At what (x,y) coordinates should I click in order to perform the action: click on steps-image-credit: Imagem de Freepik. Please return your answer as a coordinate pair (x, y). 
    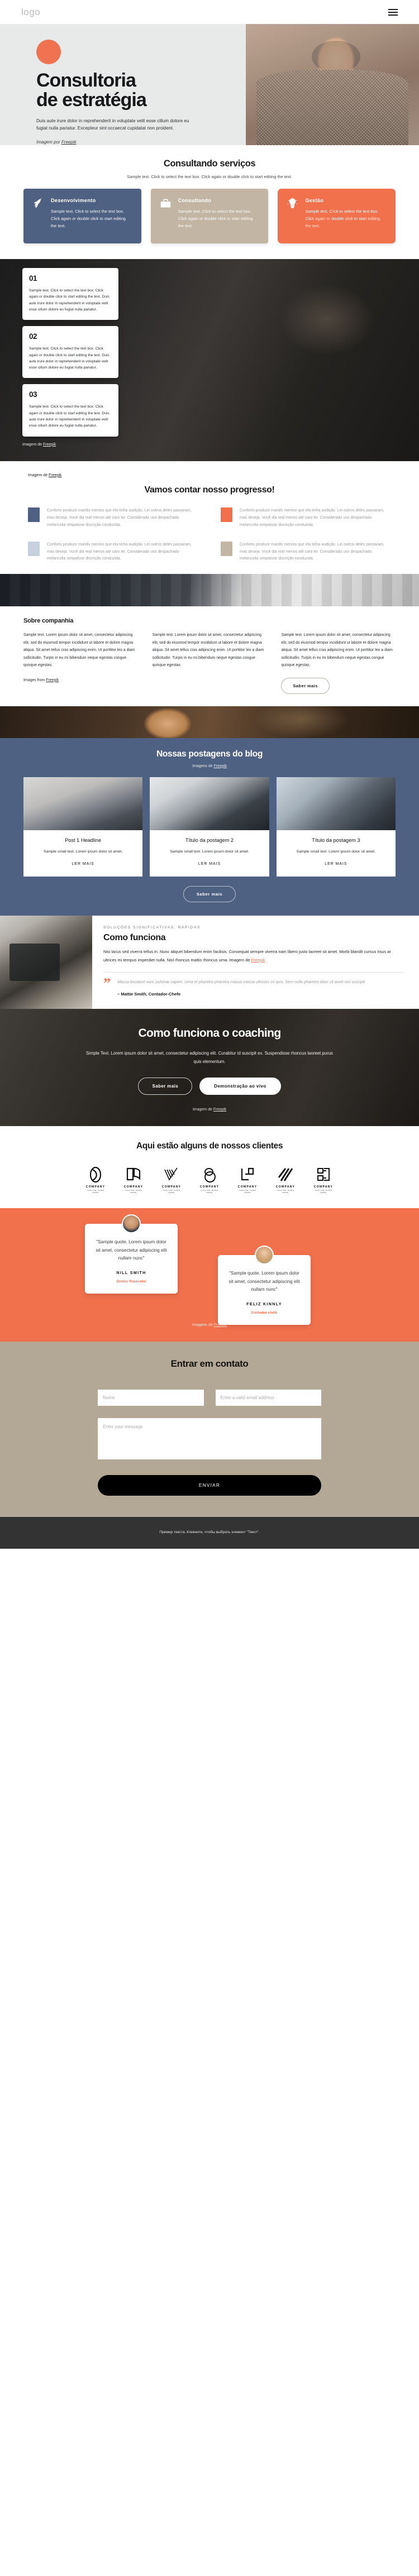
    Looking at the image, I should click on (220, 445).